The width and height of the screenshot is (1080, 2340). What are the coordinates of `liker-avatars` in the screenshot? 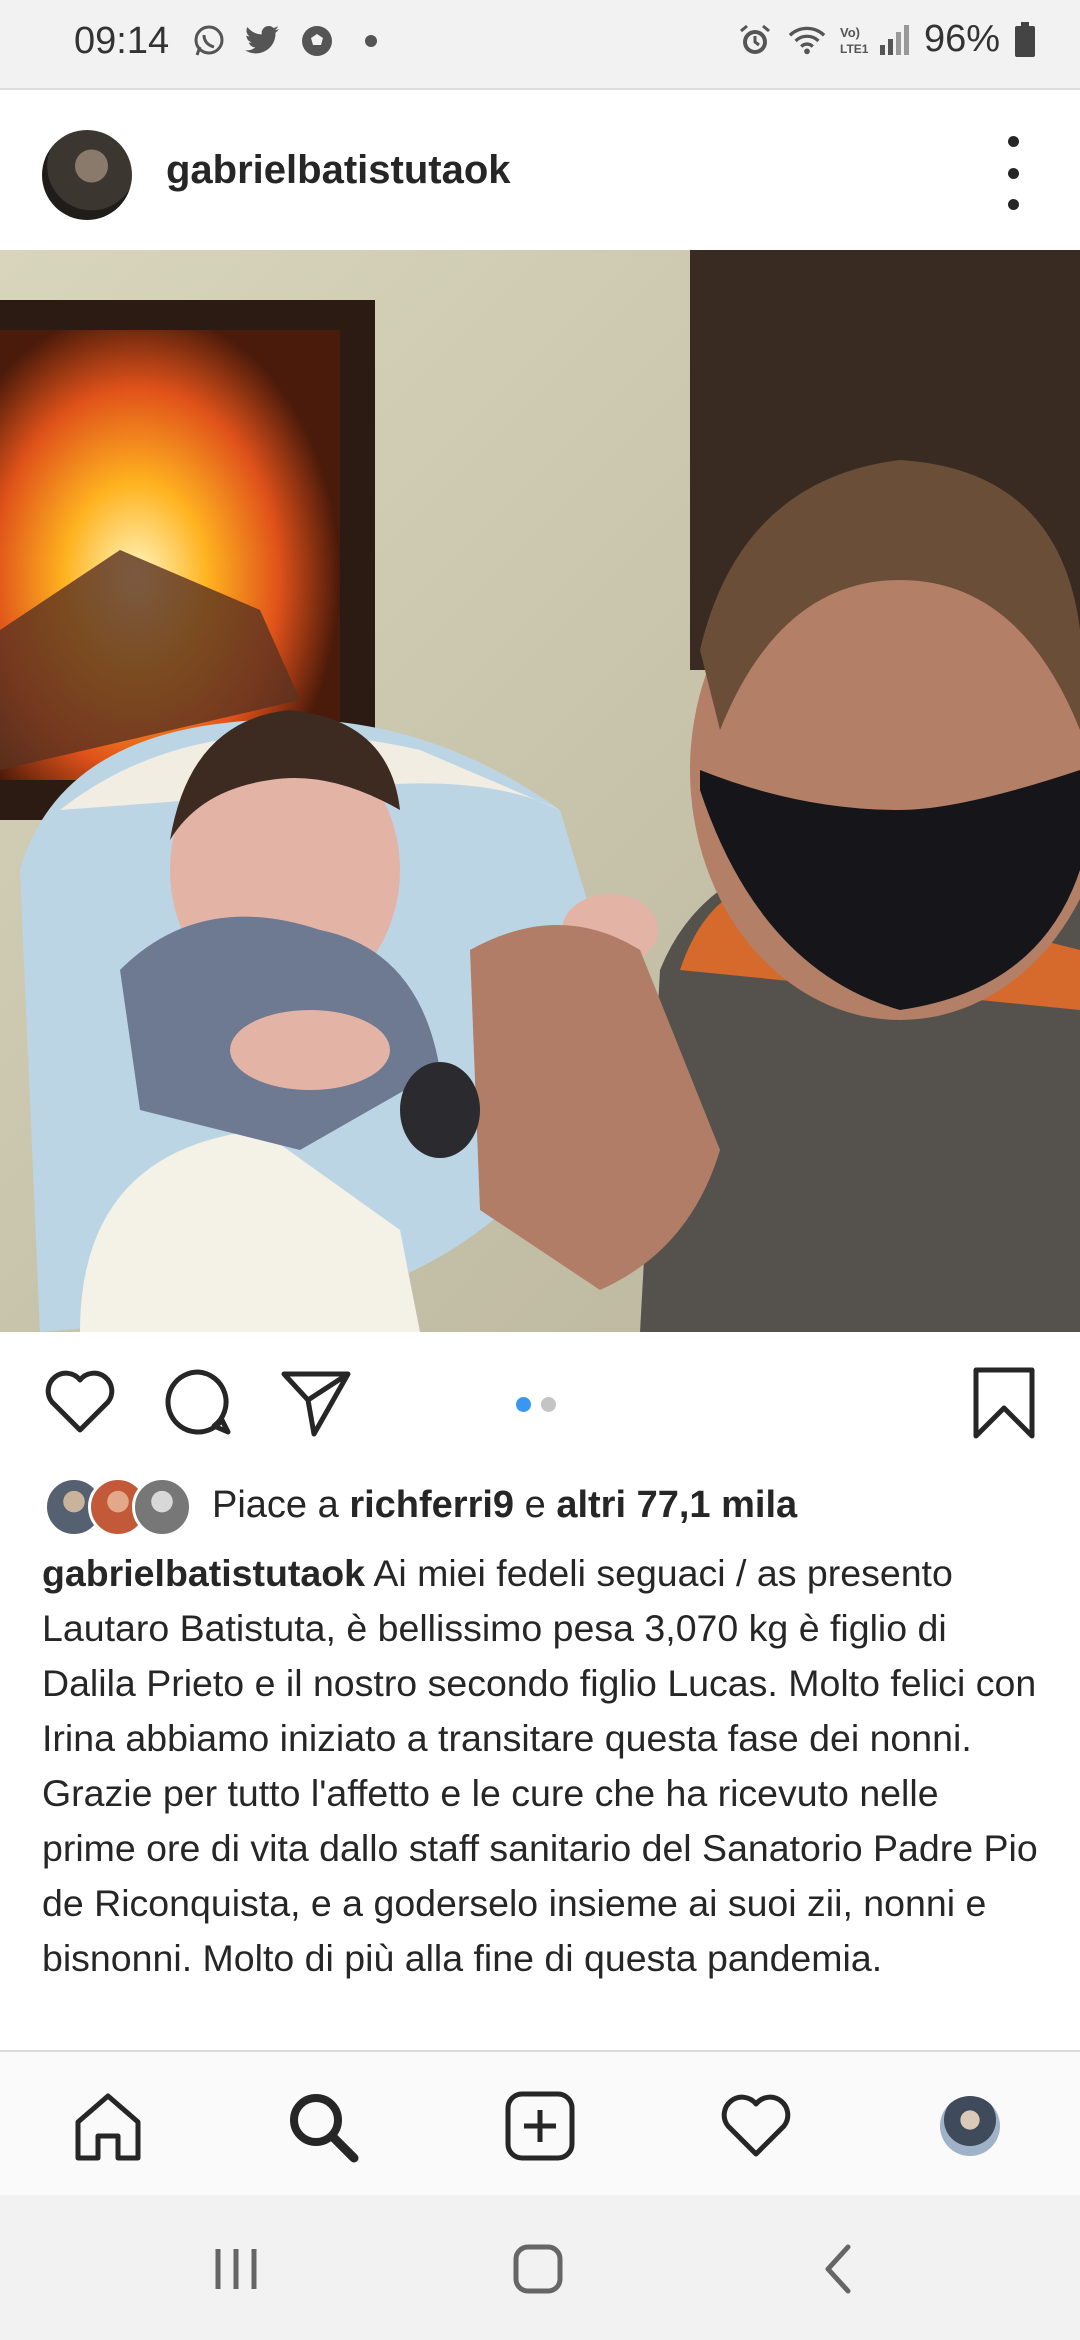 It's located at (119, 1506).